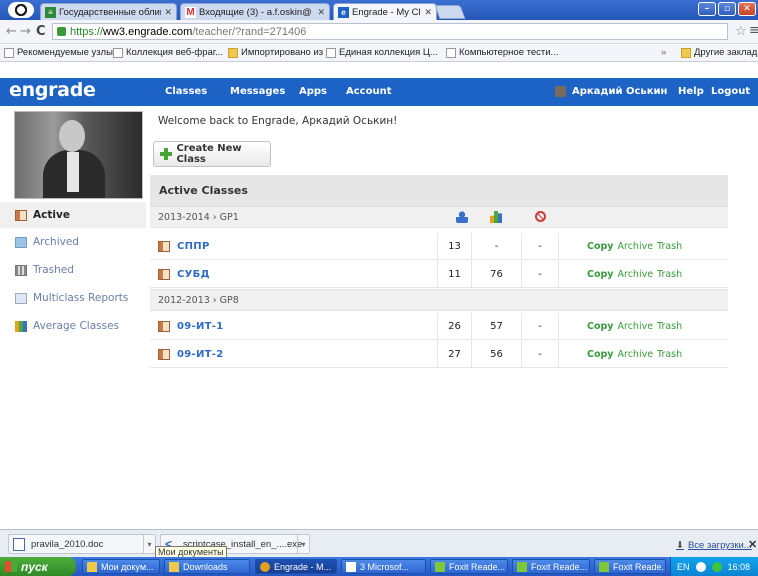 Image resolution: width=758 pixels, height=576 pixels. I want to click on sidebar-item-trashed: Trashed, so click(73, 270).